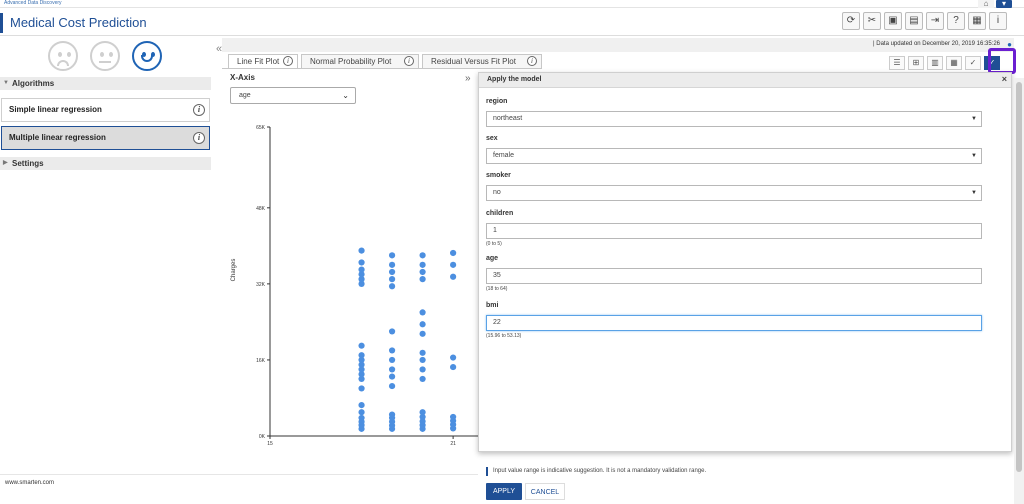  Describe the element at coordinates (977, 21) in the screenshot. I see `grid-icon: ▦` at that location.